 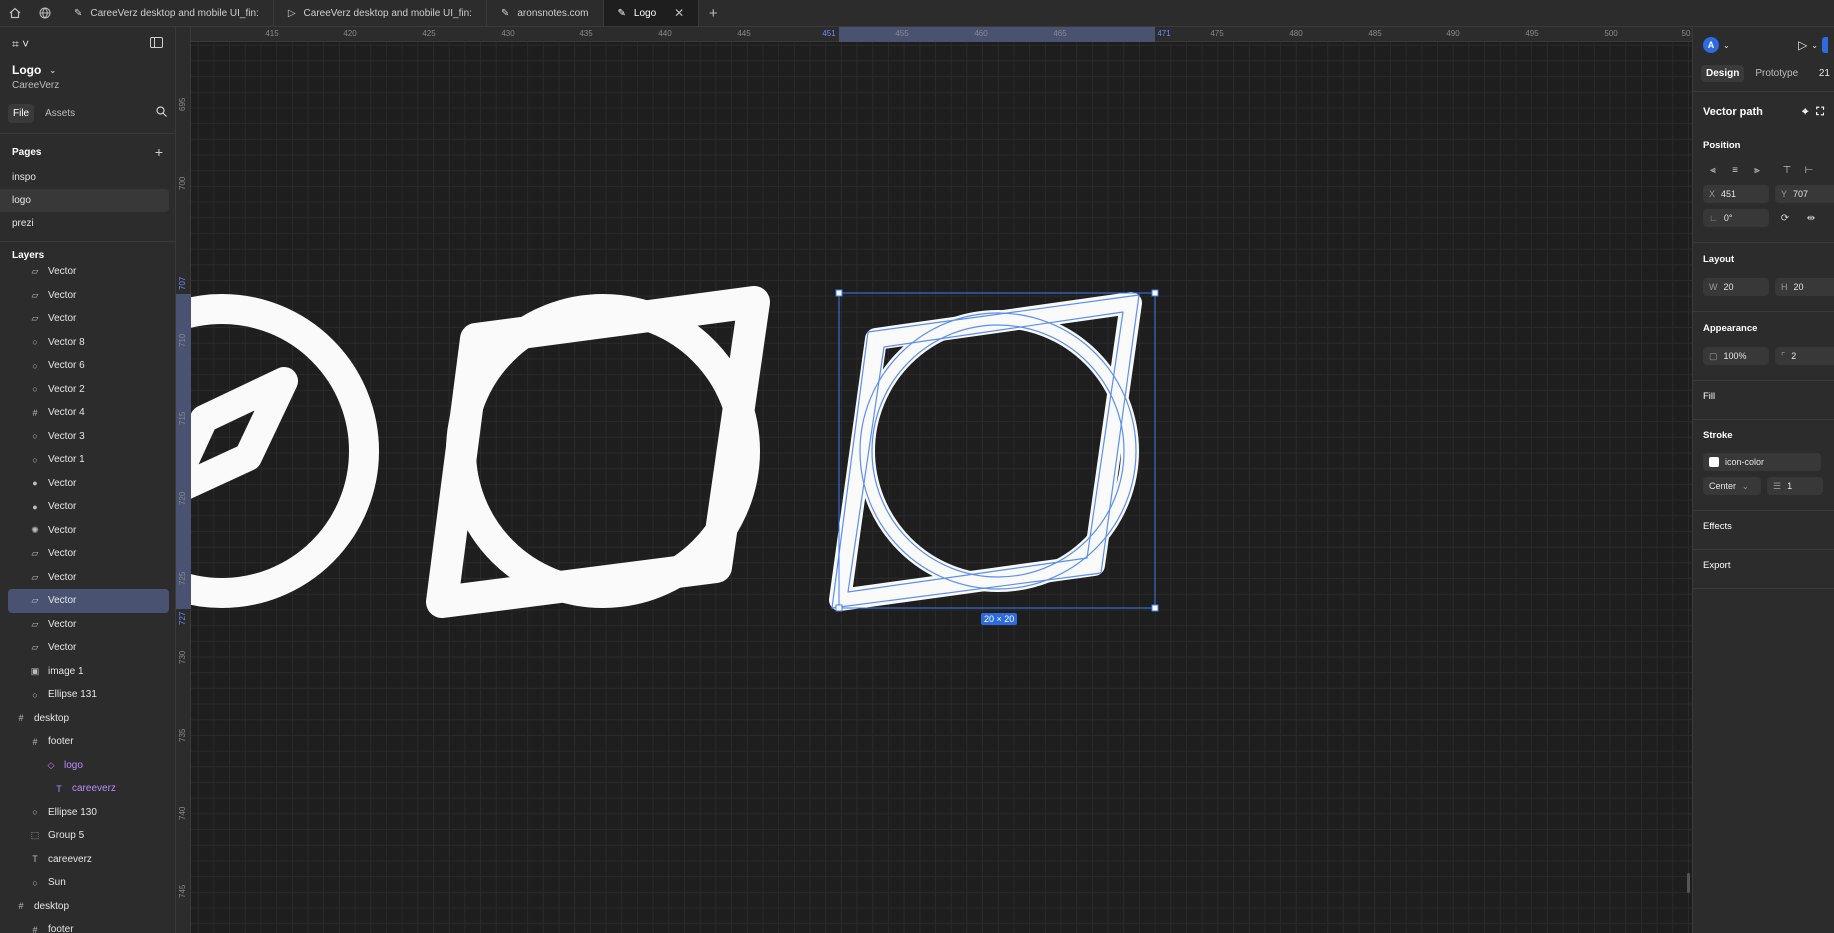 I want to click on layer-row: ◇ logo, so click(x=88, y=766).